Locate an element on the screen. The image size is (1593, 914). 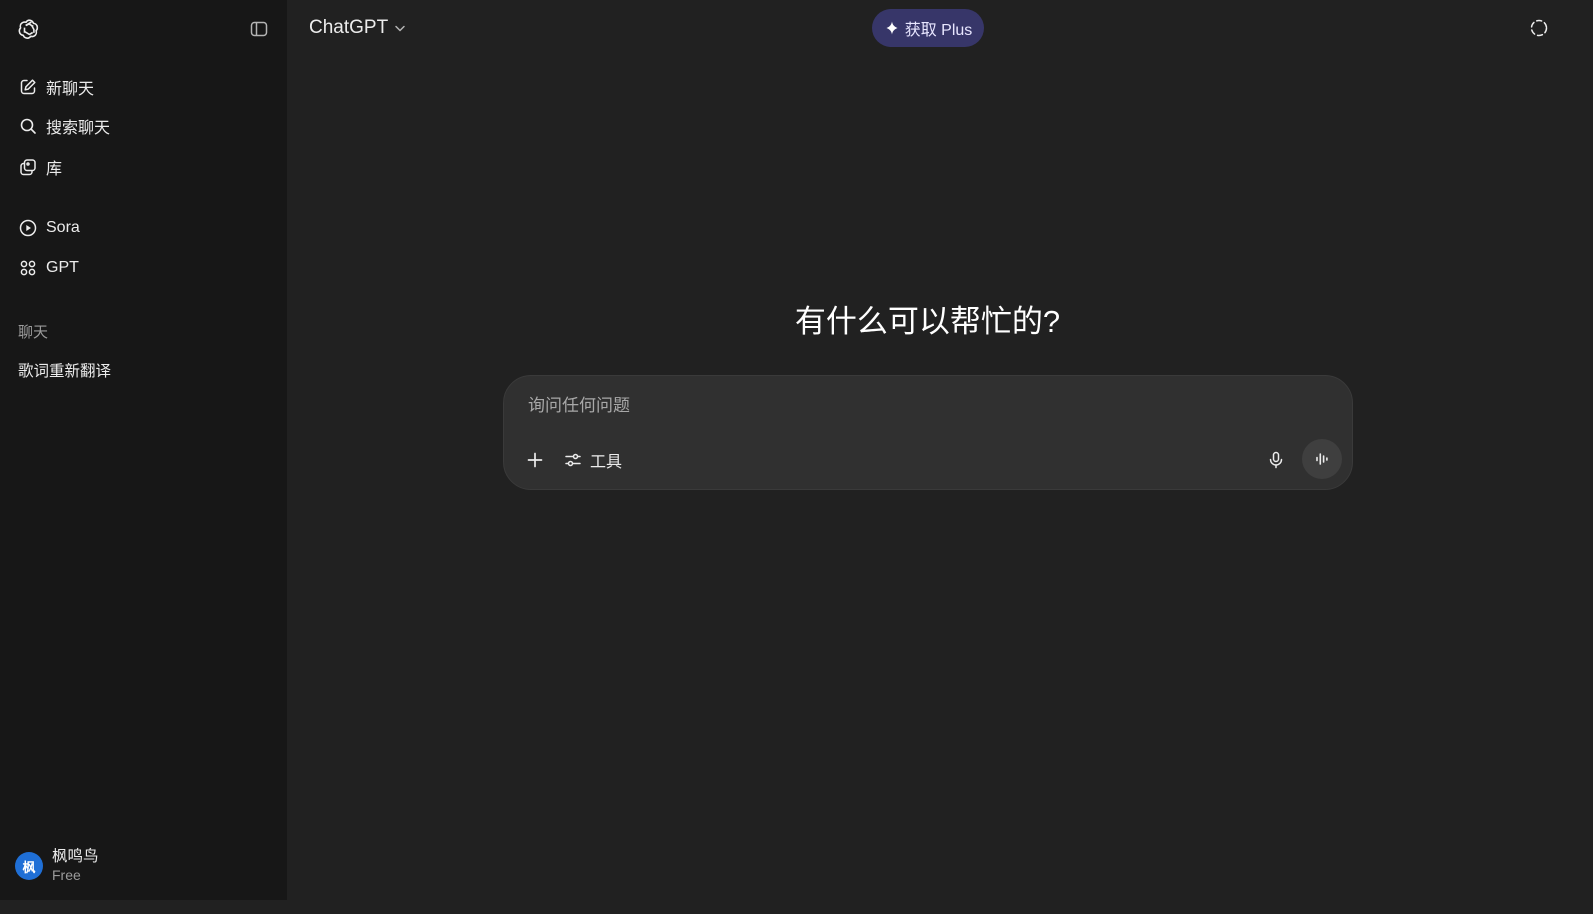
microphone-icon is located at coordinates (1276, 460).